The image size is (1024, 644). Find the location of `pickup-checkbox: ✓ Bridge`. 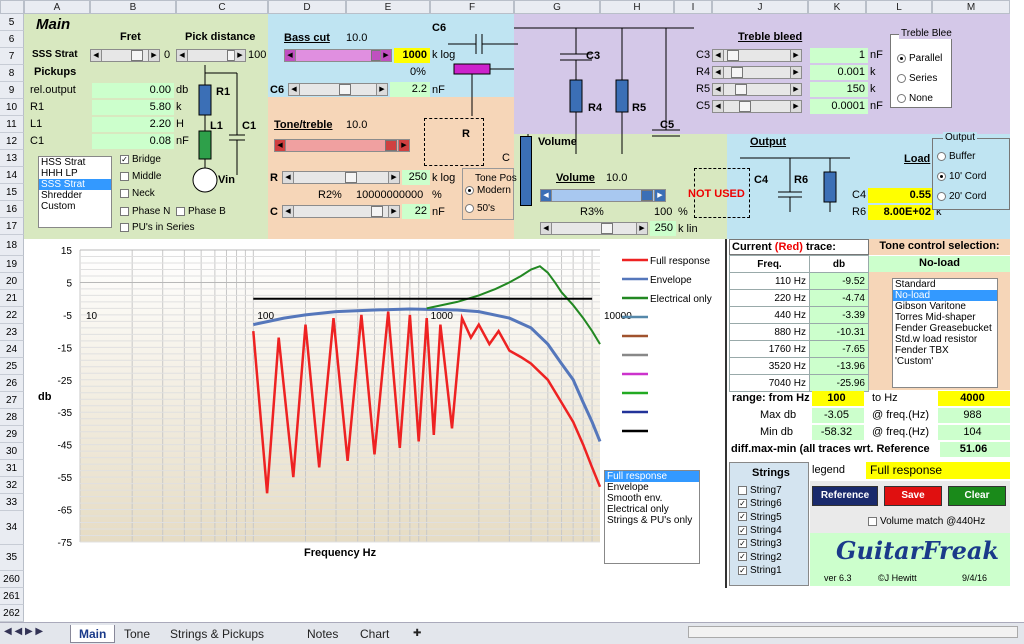

pickup-checkbox: ✓ Bridge is located at coordinates (140, 159).